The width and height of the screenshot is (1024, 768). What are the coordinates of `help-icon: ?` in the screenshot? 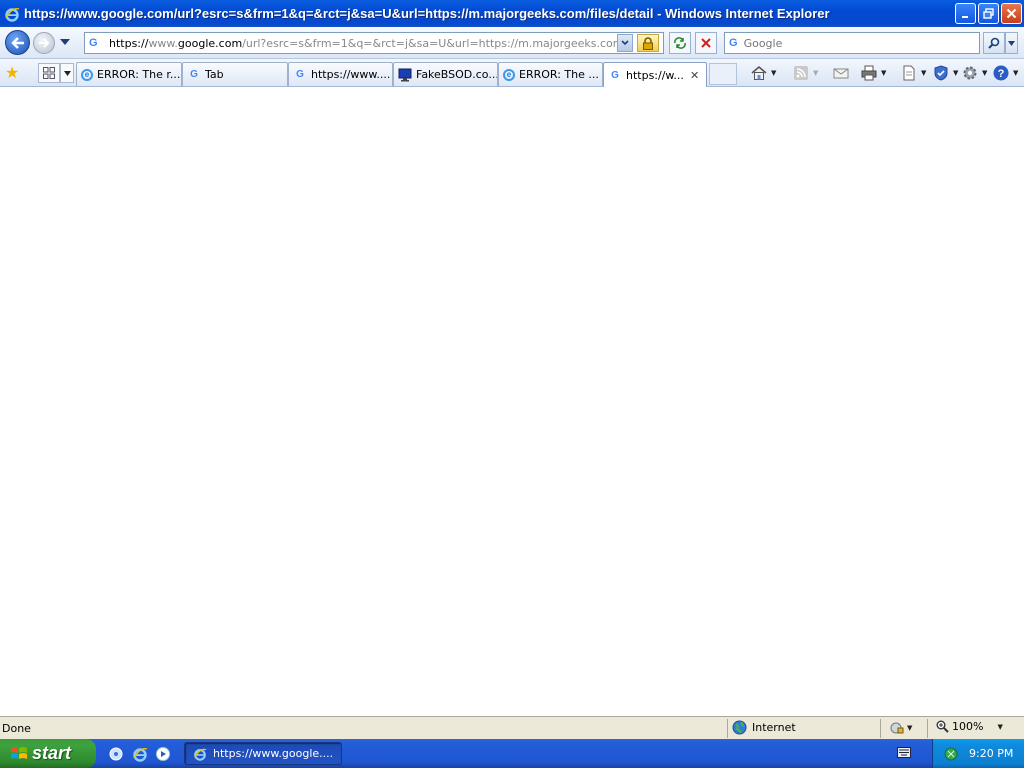 It's located at (1001, 73).